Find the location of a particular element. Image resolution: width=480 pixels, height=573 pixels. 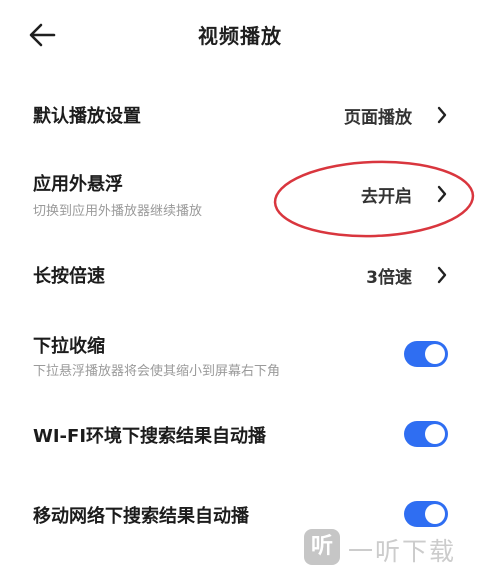

watermark: 听 一听下载 is located at coordinates (389, 547).